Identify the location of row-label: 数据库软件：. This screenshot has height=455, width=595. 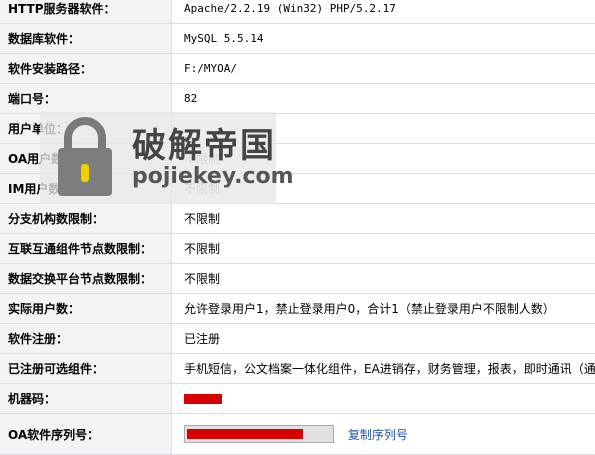
(86, 39).